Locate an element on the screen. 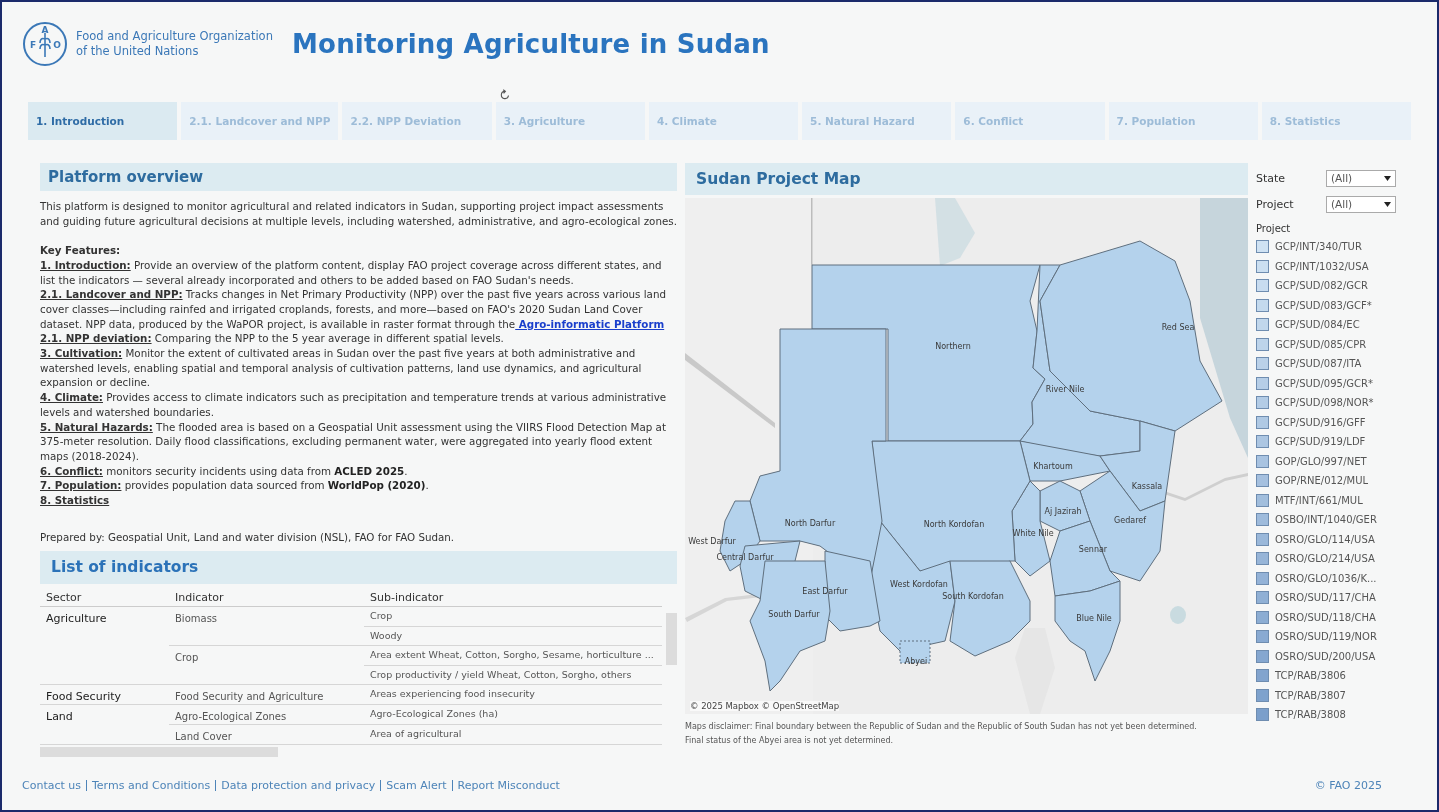  feature-description: 1. Introduction: Provide an overview of the platform content, display FAO project coverage across different states, and list the indicators — several already incorporated and others to be added based on FAO Sudan's needs. is located at coordinates (351, 272).